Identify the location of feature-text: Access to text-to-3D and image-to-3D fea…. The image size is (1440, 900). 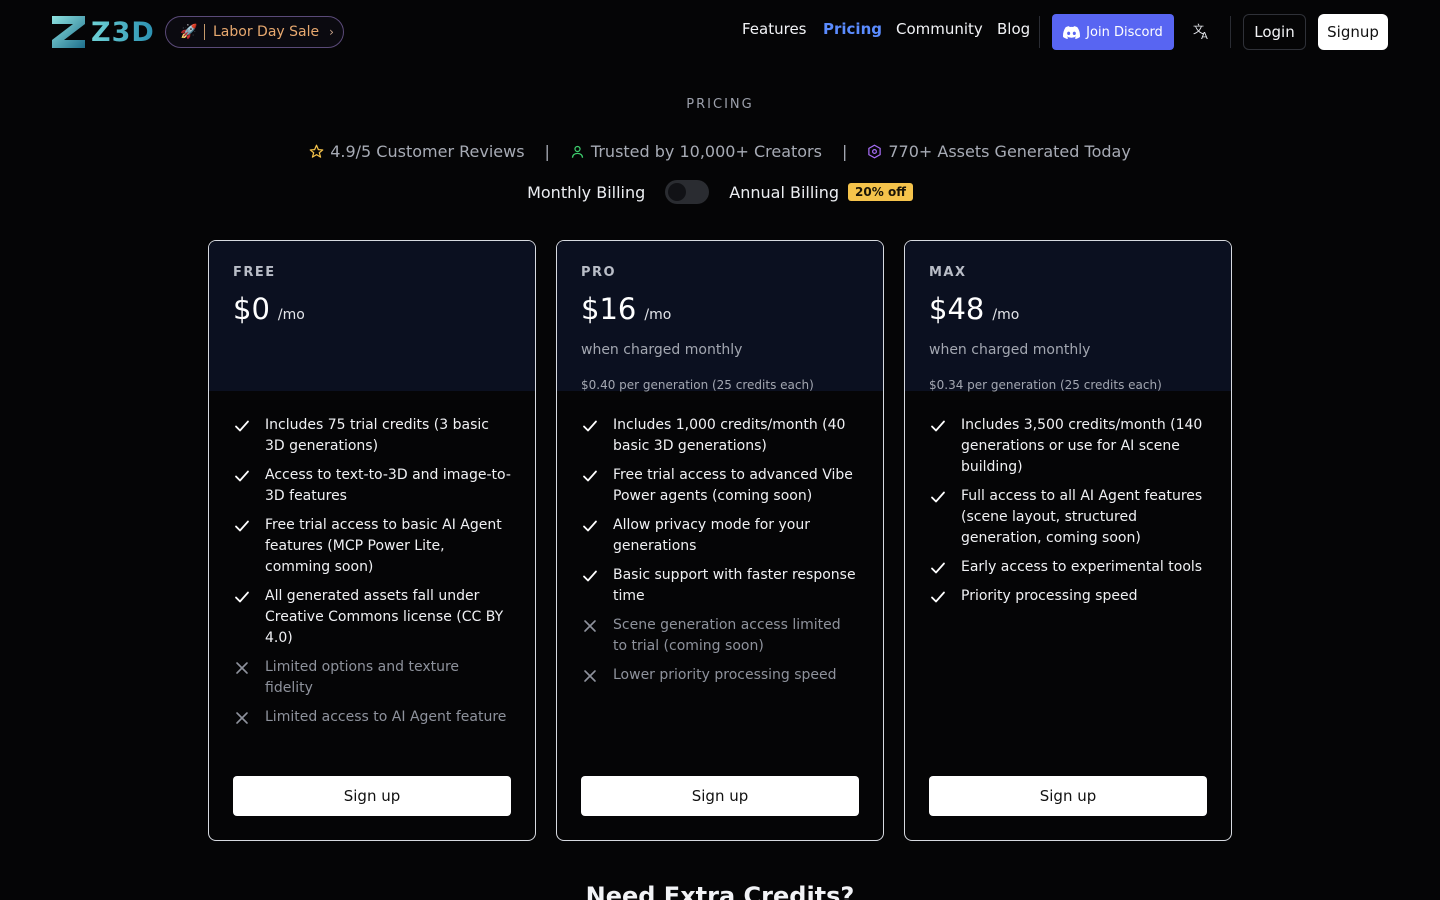
(388, 485).